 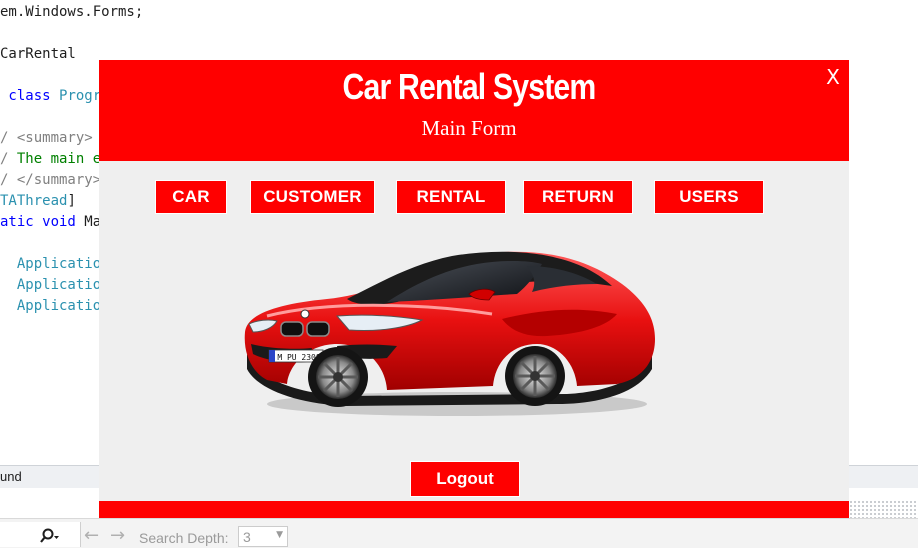 I want to click on ide-splitter-grip, so click(x=883, y=509).